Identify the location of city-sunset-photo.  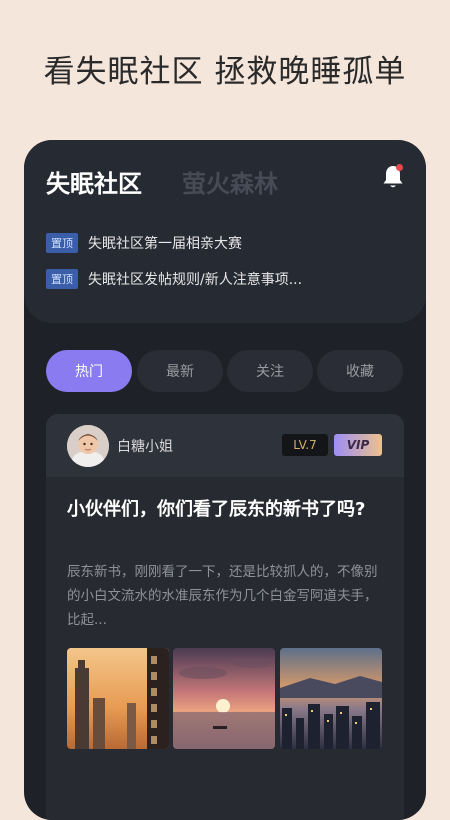
(118, 698).